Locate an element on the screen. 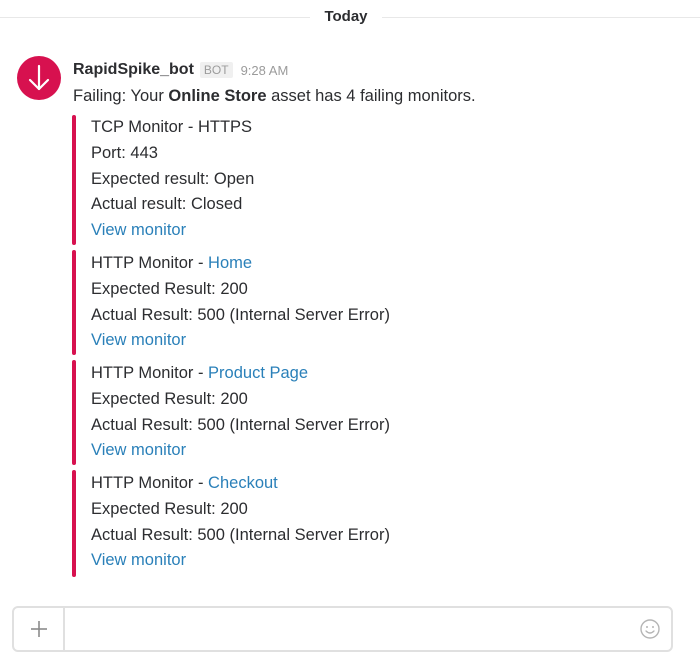  attachment-field: Port: 443 is located at coordinates (124, 152).